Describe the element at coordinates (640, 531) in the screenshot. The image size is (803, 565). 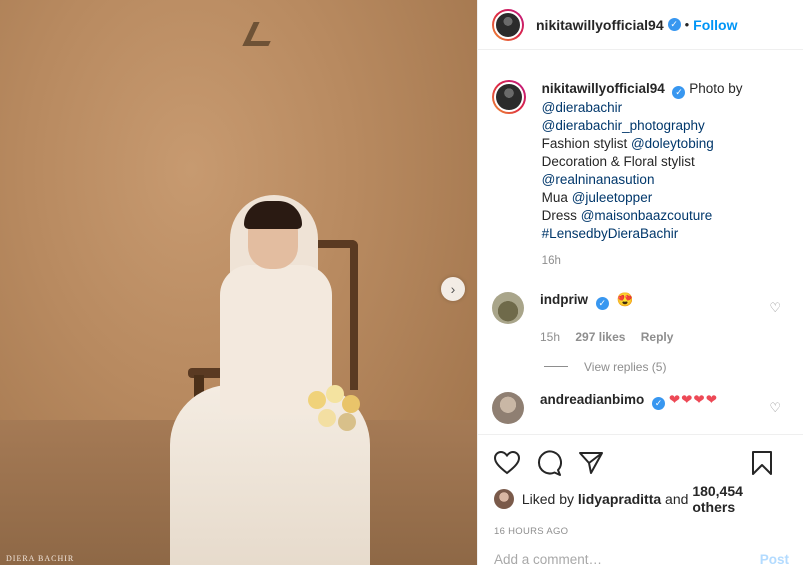
I see `post-timestamp: 16 HOURS AGO` at that location.